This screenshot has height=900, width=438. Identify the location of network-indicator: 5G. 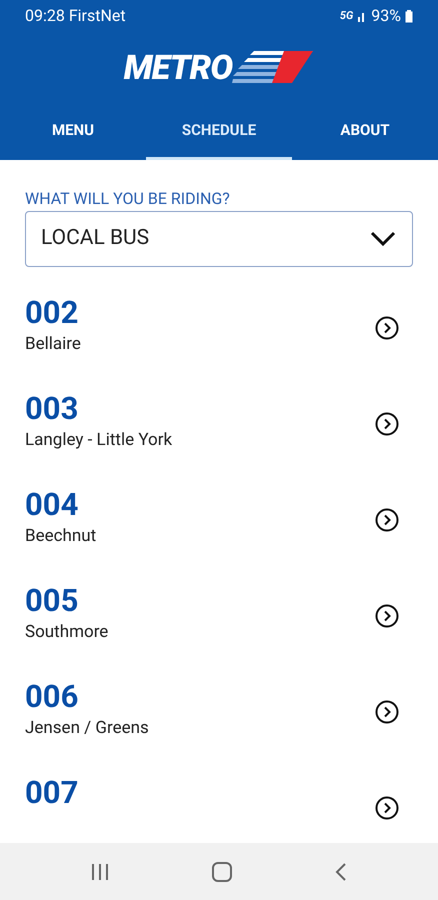
(347, 16).